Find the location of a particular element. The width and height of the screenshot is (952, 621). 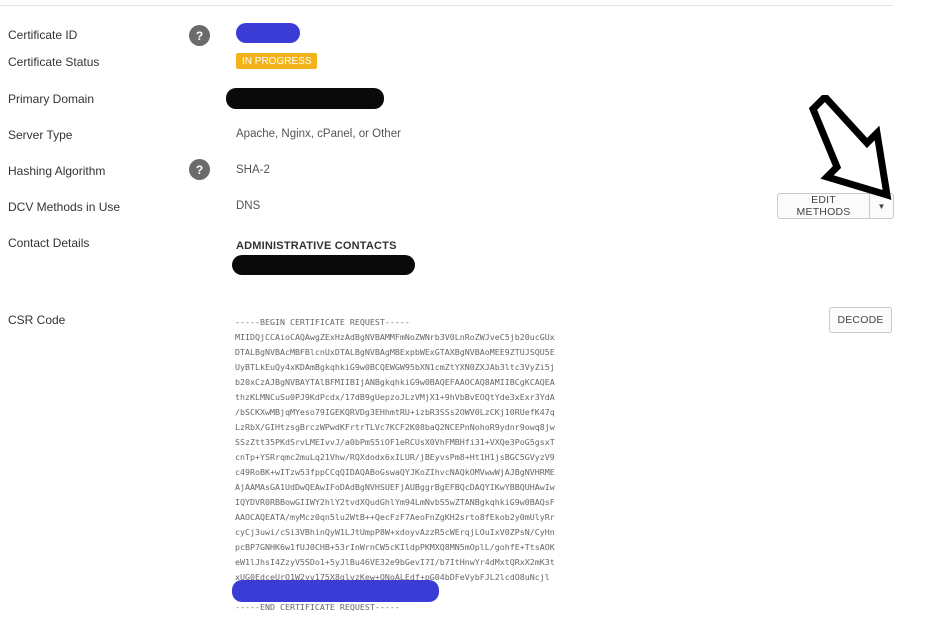

certificate-id-label: Certificate ID is located at coordinates (43, 35).